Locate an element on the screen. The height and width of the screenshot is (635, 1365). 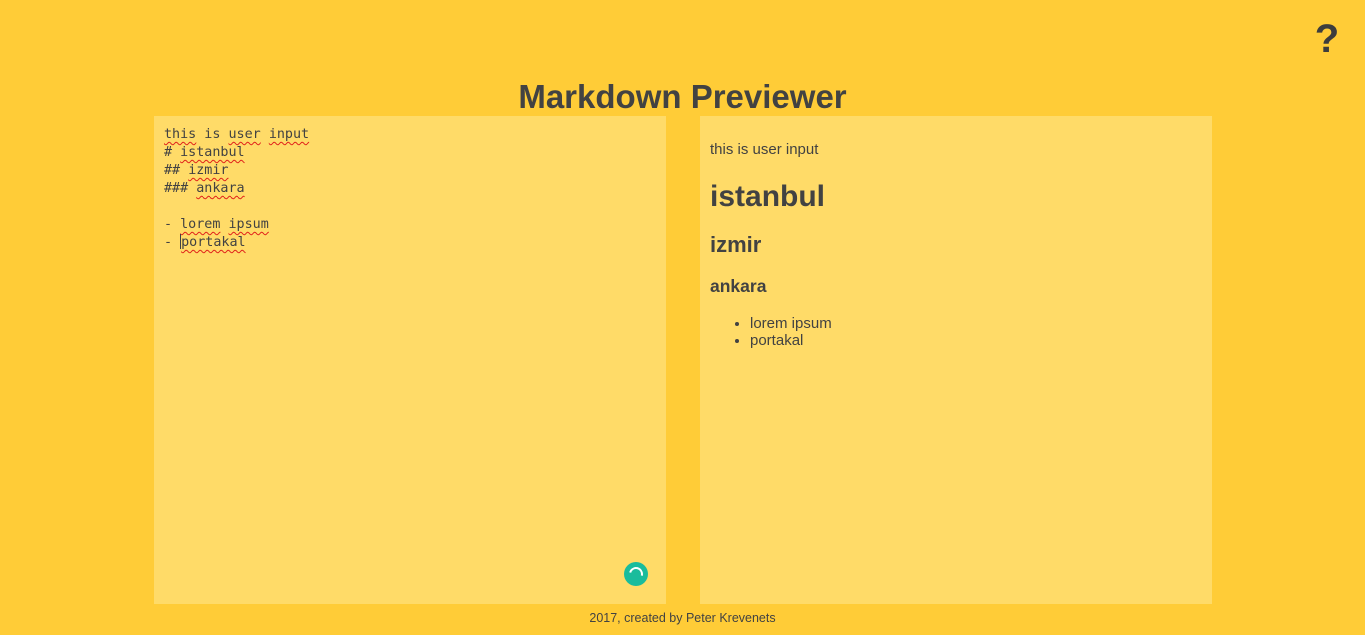
editor-text: is is located at coordinates (212, 134).